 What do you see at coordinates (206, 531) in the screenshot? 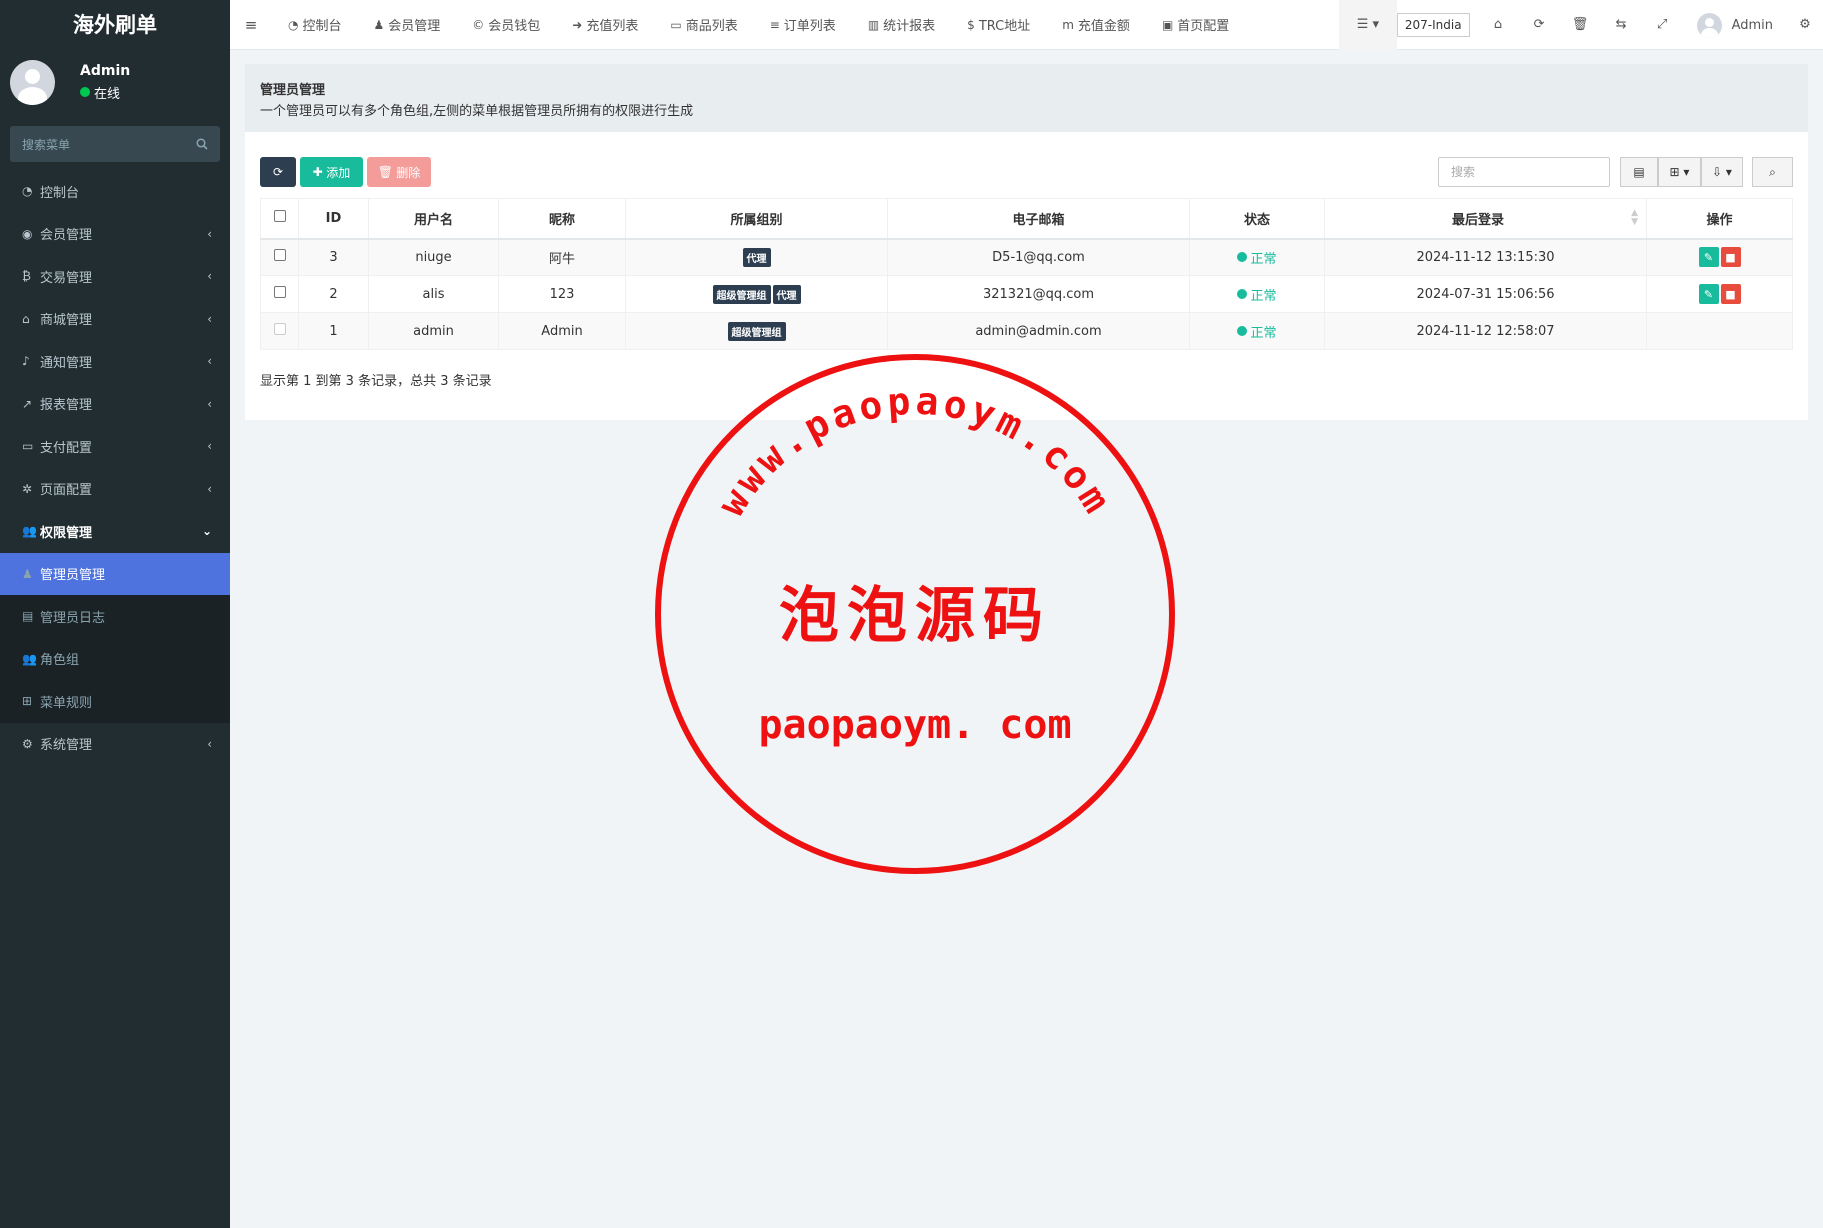
I see `chevron-down-icon: ⌄` at bounding box center [206, 531].